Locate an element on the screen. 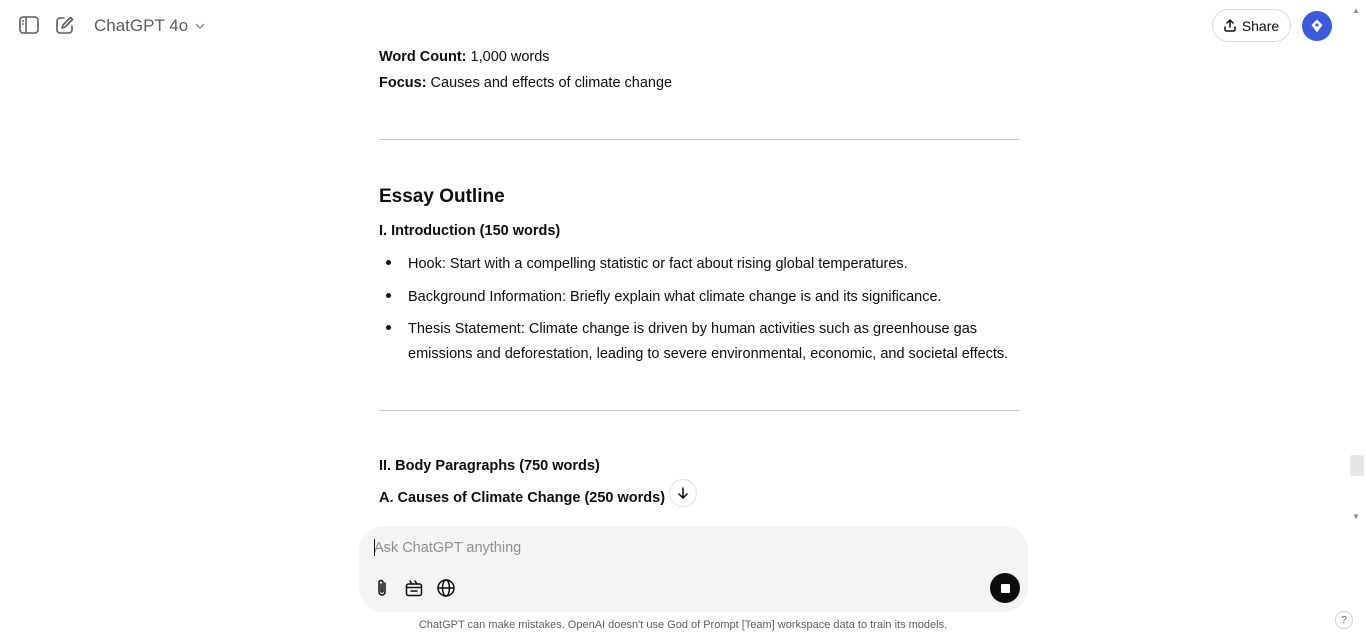 The height and width of the screenshot is (641, 1366). sidebar-toggle-button is located at coordinates (29, 25).